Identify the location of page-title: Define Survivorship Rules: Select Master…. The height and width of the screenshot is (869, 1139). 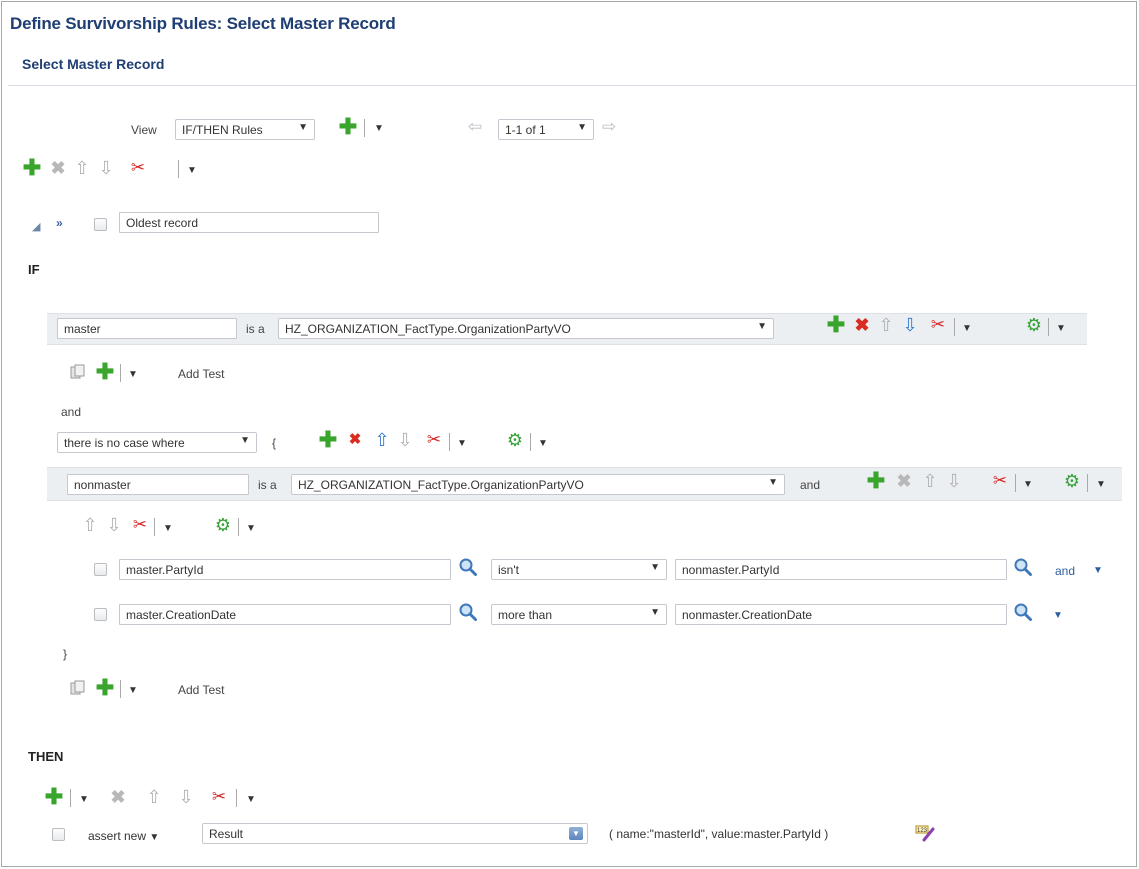
(203, 23).